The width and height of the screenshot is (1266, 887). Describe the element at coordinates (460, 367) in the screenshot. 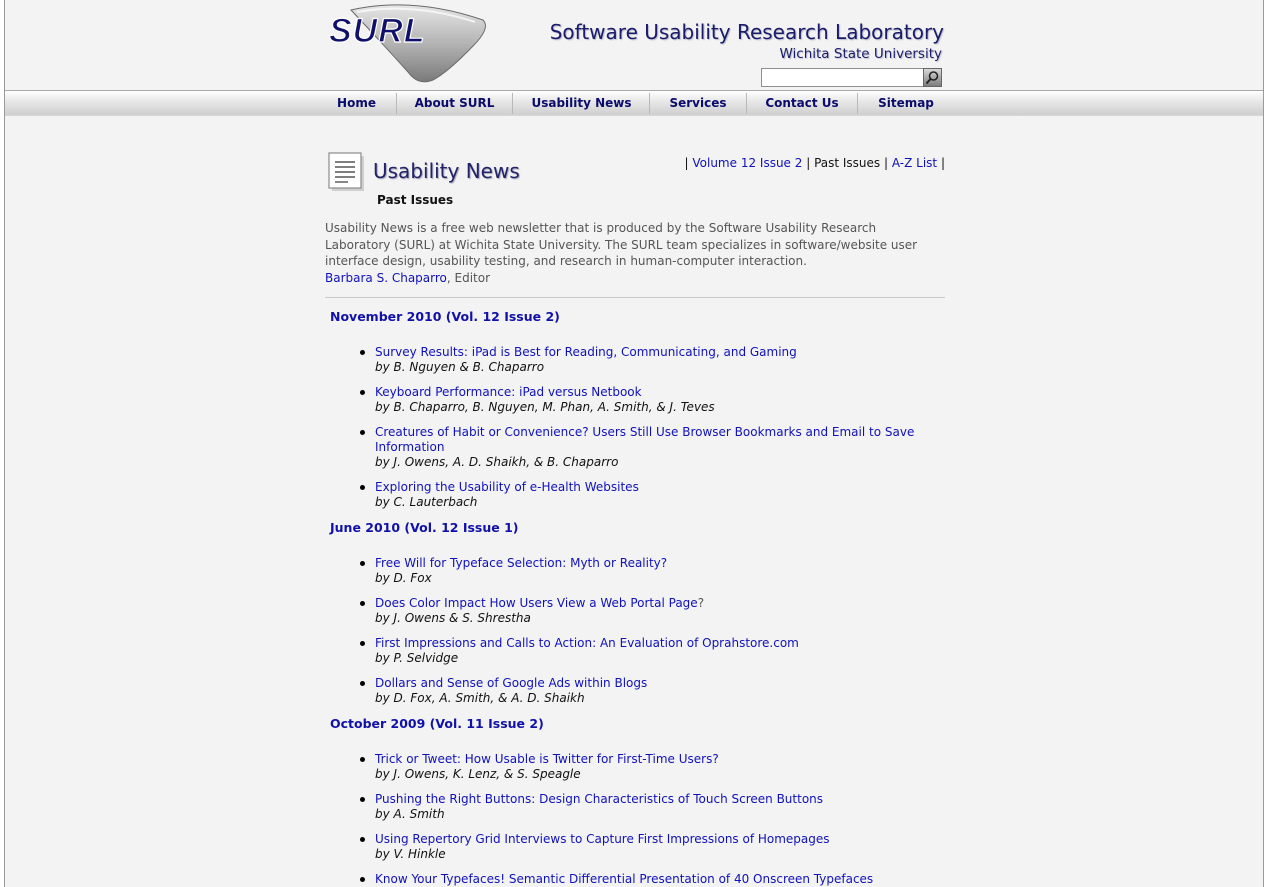

I see `article-authors: by B. Nguyen & B. Chaparro` at that location.